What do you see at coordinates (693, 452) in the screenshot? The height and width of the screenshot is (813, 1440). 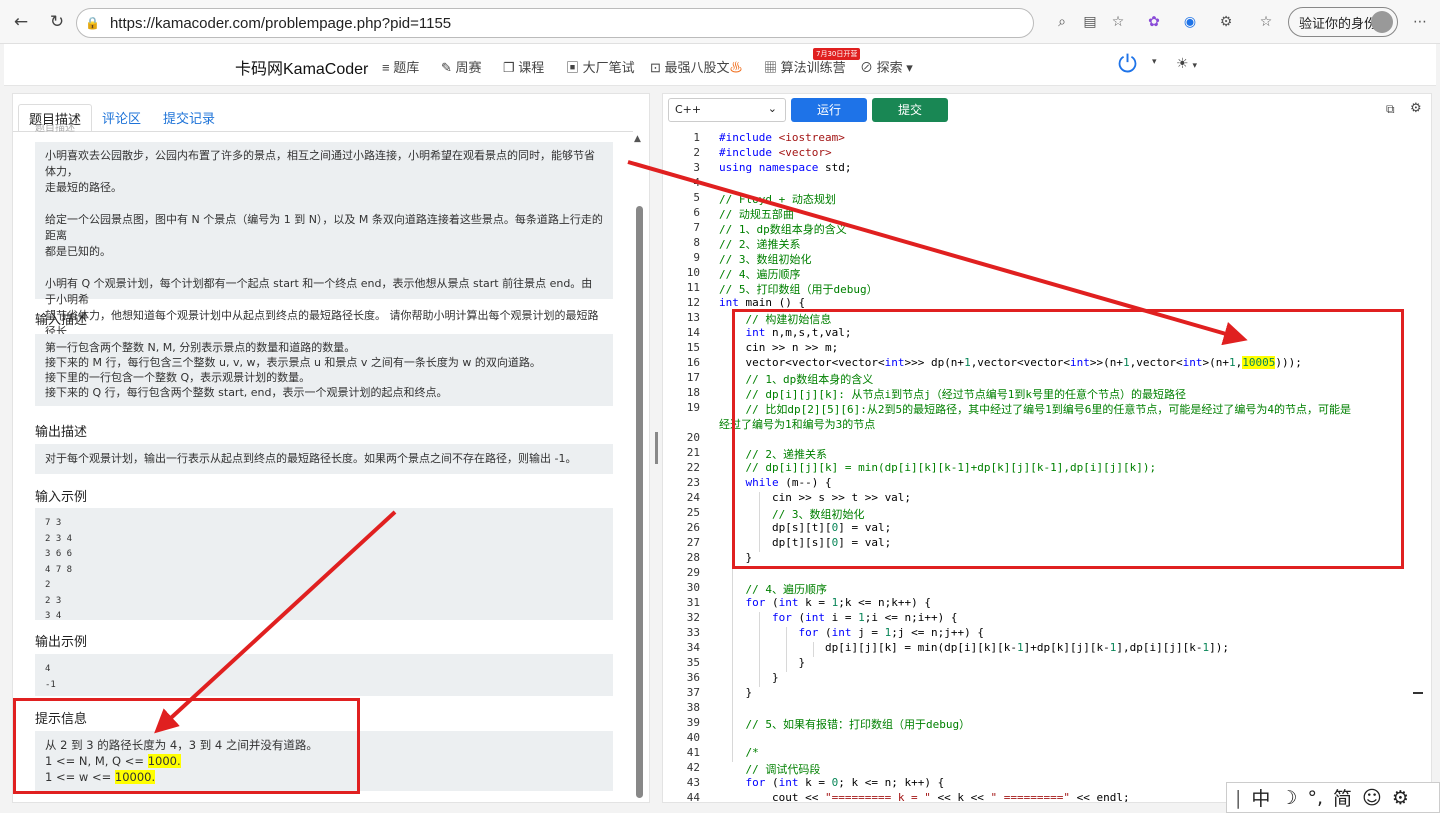 I see `line-number: 21` at bounding box center [693, 452].